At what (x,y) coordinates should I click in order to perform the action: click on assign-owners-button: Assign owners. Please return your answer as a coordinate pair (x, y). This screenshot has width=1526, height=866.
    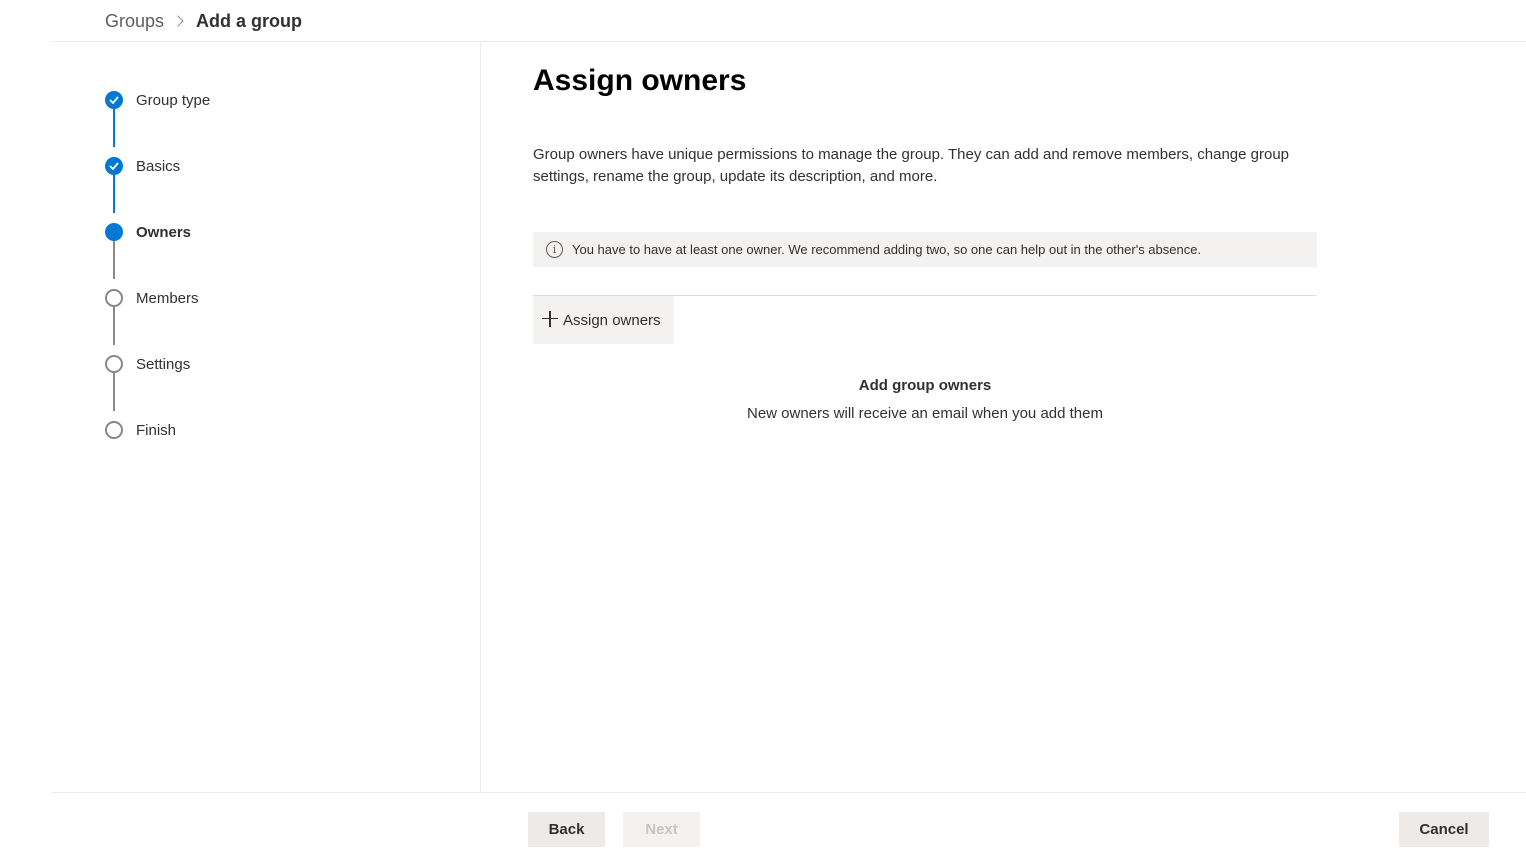
    Looking at the image, I should click on (603, 320).